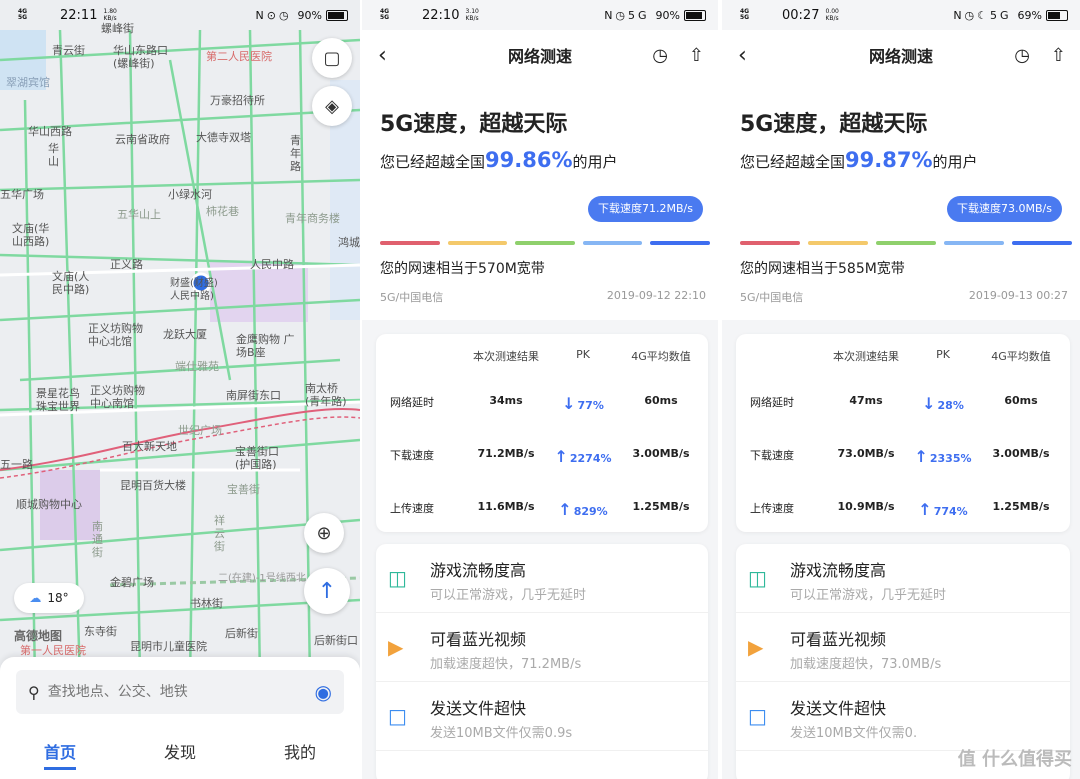 The image size is (1080, 779). Describe the element at coordinates (97, 539) in the screenshot. I see `map-label: 南 通 街` at that location.